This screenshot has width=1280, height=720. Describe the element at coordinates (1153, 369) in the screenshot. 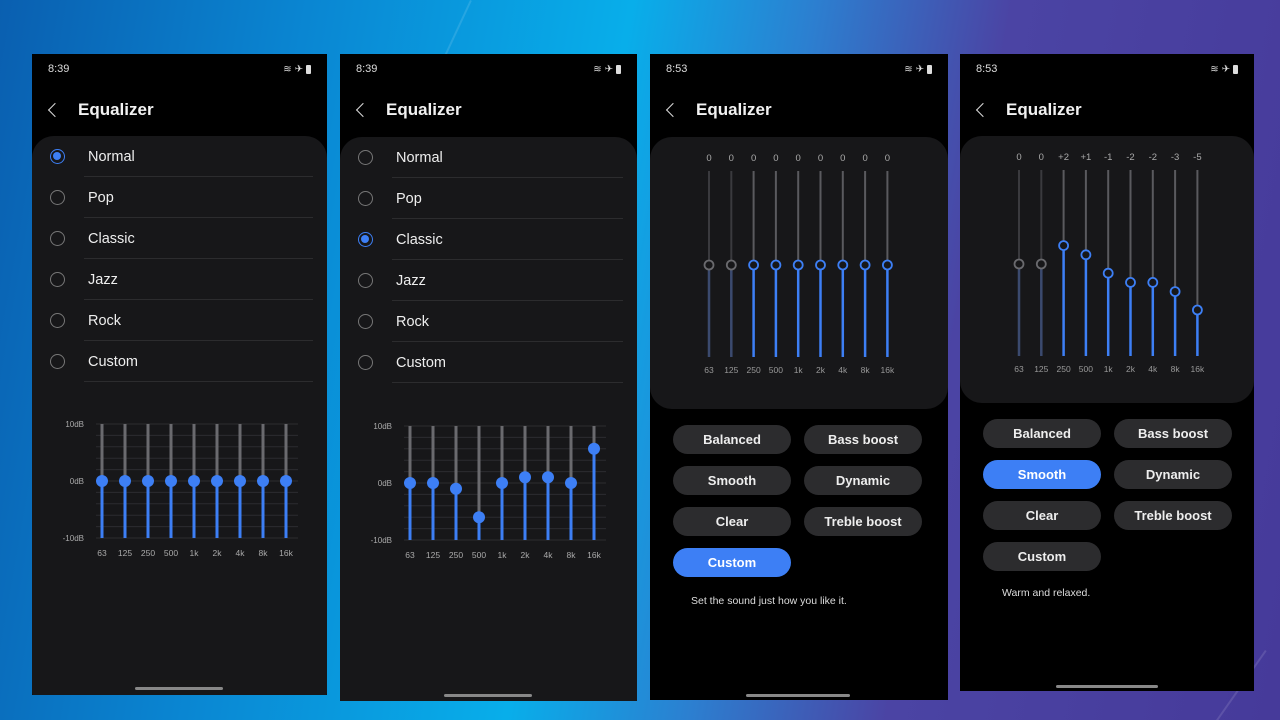

I see `freq-label: 4k` at that location.